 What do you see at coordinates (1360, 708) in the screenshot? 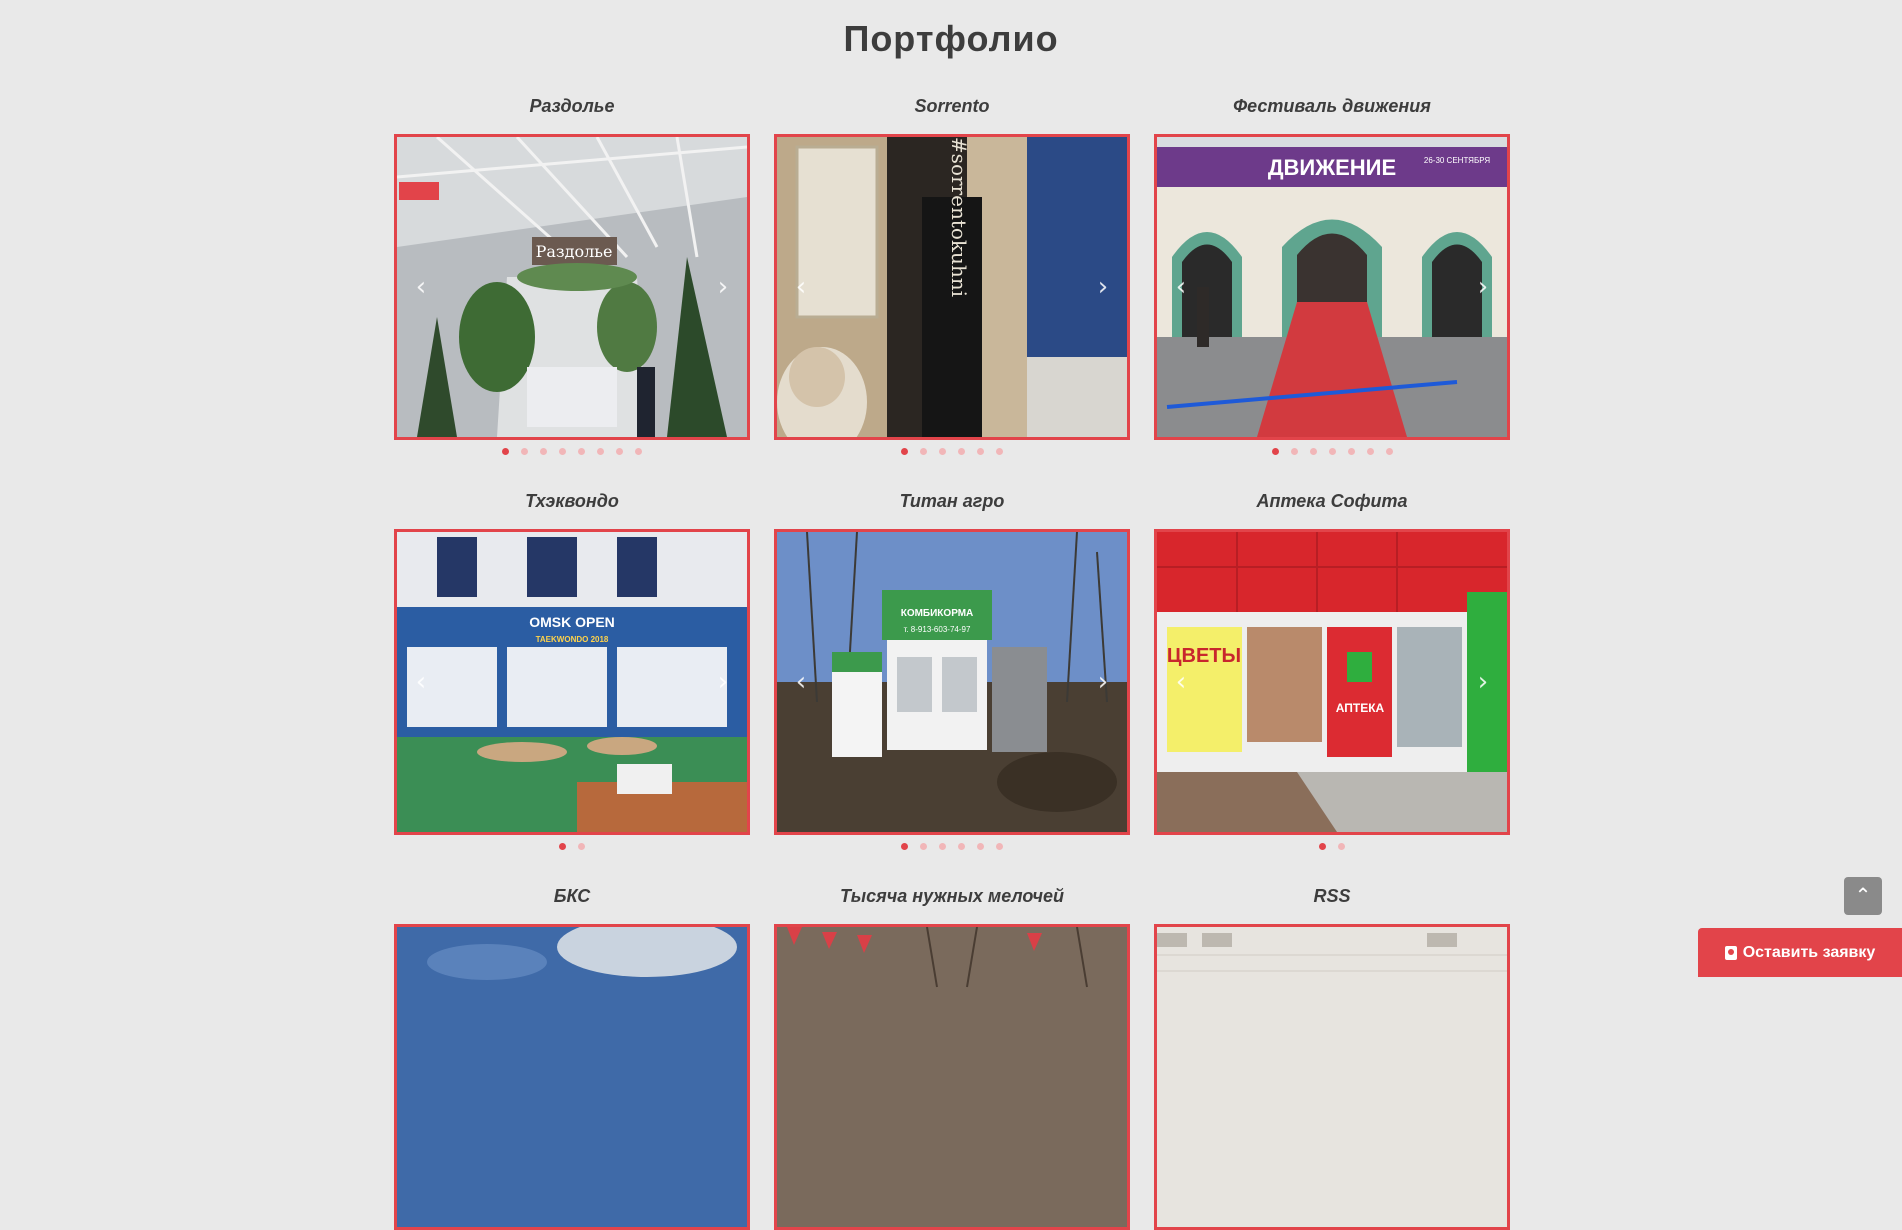
I see `svg-text: АПТЕКА` at bounding box center [1360, 708].